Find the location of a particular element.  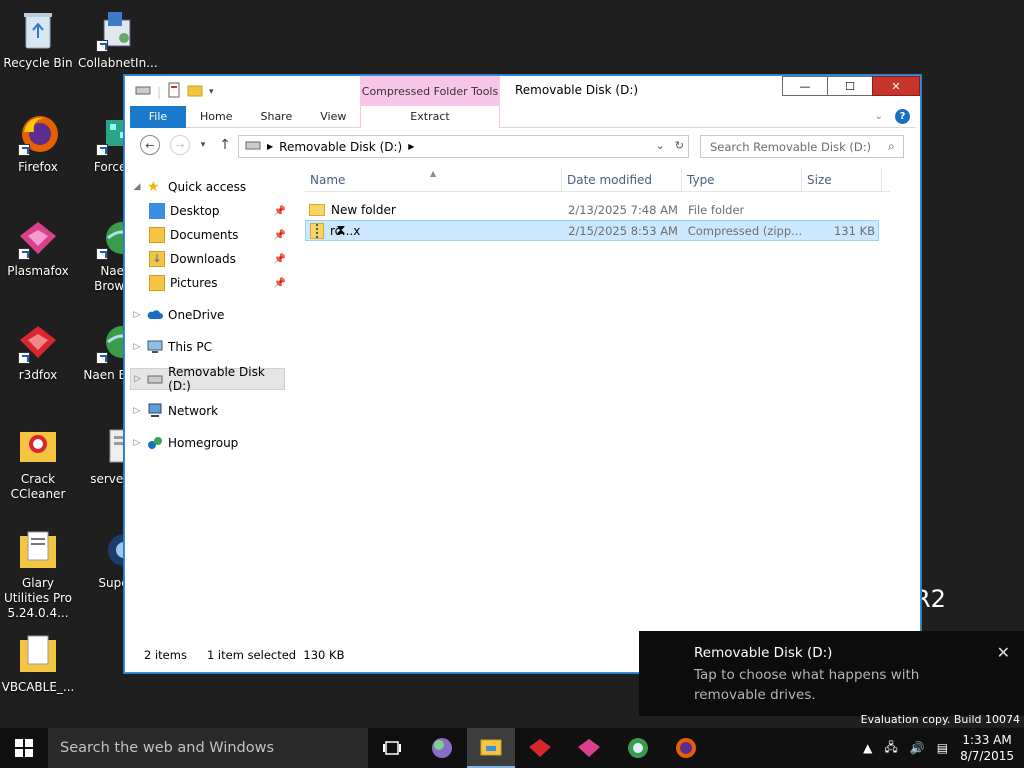

compressed-folder-tools-tab: Compressed Folder Tools is located at coordinates (430, 91).